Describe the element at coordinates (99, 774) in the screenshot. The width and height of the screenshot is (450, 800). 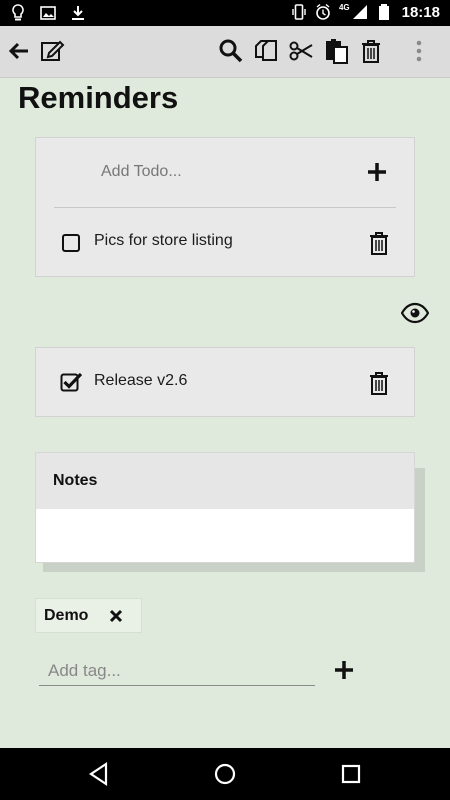
I see `back-triangle-icon` at that location.